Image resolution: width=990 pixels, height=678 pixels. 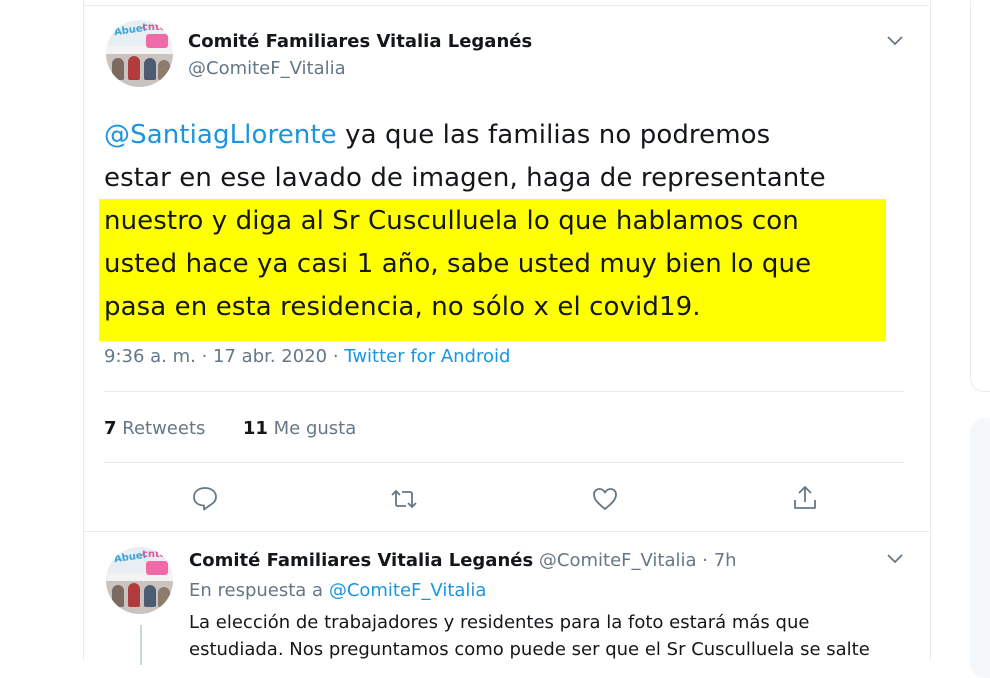 I want to click on tweet-text-line: ya que las familias no podremos, so click(x=553, y=135).